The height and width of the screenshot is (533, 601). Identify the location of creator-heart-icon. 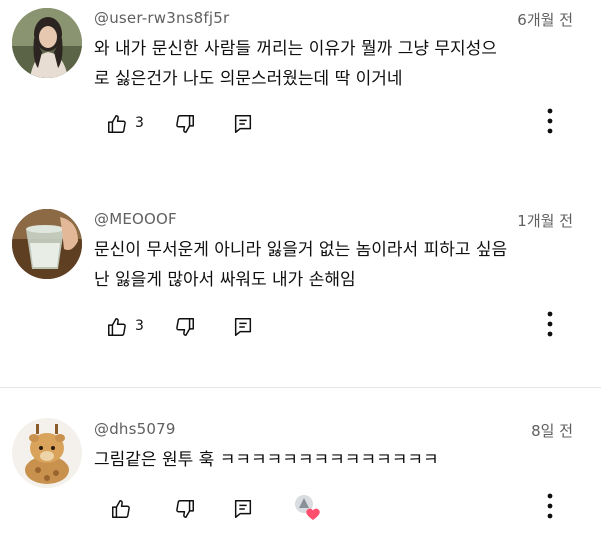
(307, 507).